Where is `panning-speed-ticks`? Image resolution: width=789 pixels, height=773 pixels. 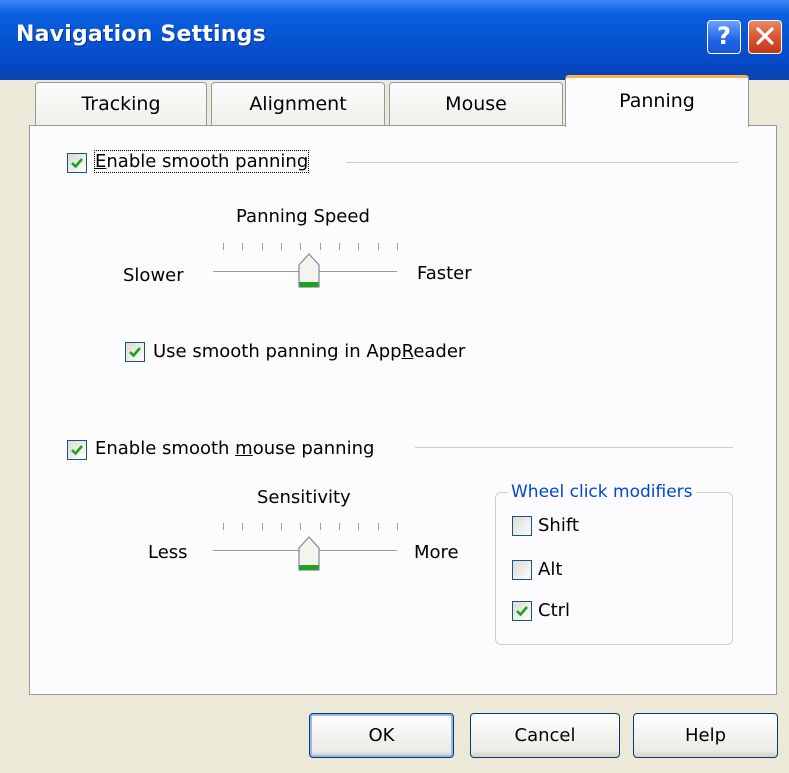 panning-speed-ticks is located at coordinates (310, 247).